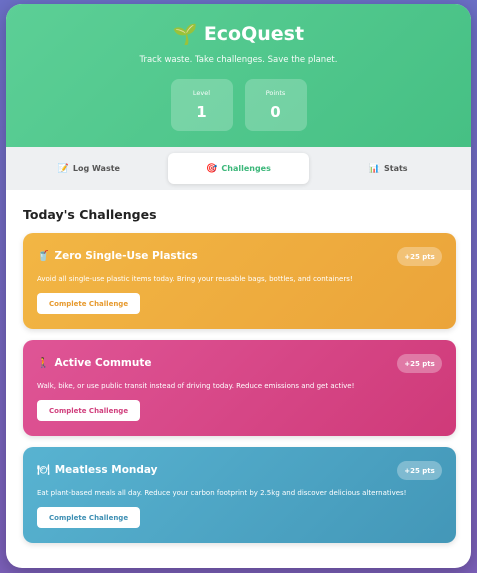 Image resolution: width=477 pixels, height=573 pixels. I want to click on tab-challenges: 🎯 Challenges, so click(238, 168).